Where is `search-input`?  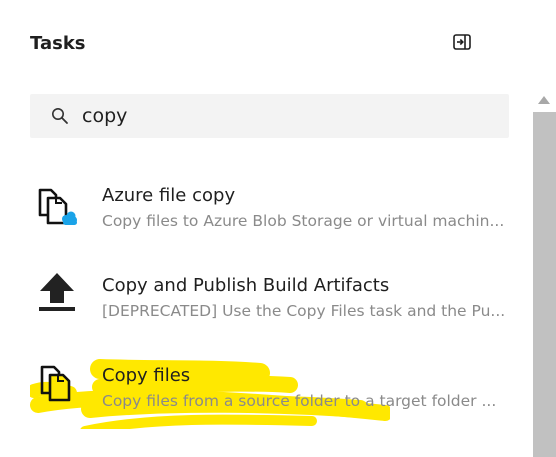
search-input is located at coordinates (282, 116).